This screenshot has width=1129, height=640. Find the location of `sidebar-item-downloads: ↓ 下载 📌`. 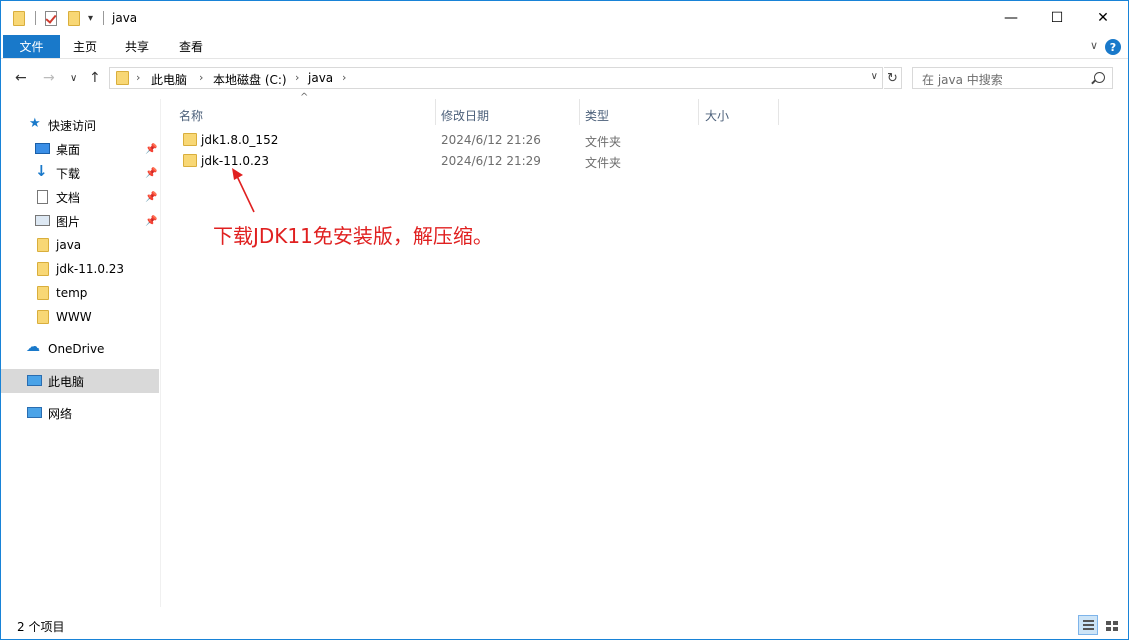

sidebar-item-downloads: ↓ 下载 📌 is located at coordinates (80, 173).